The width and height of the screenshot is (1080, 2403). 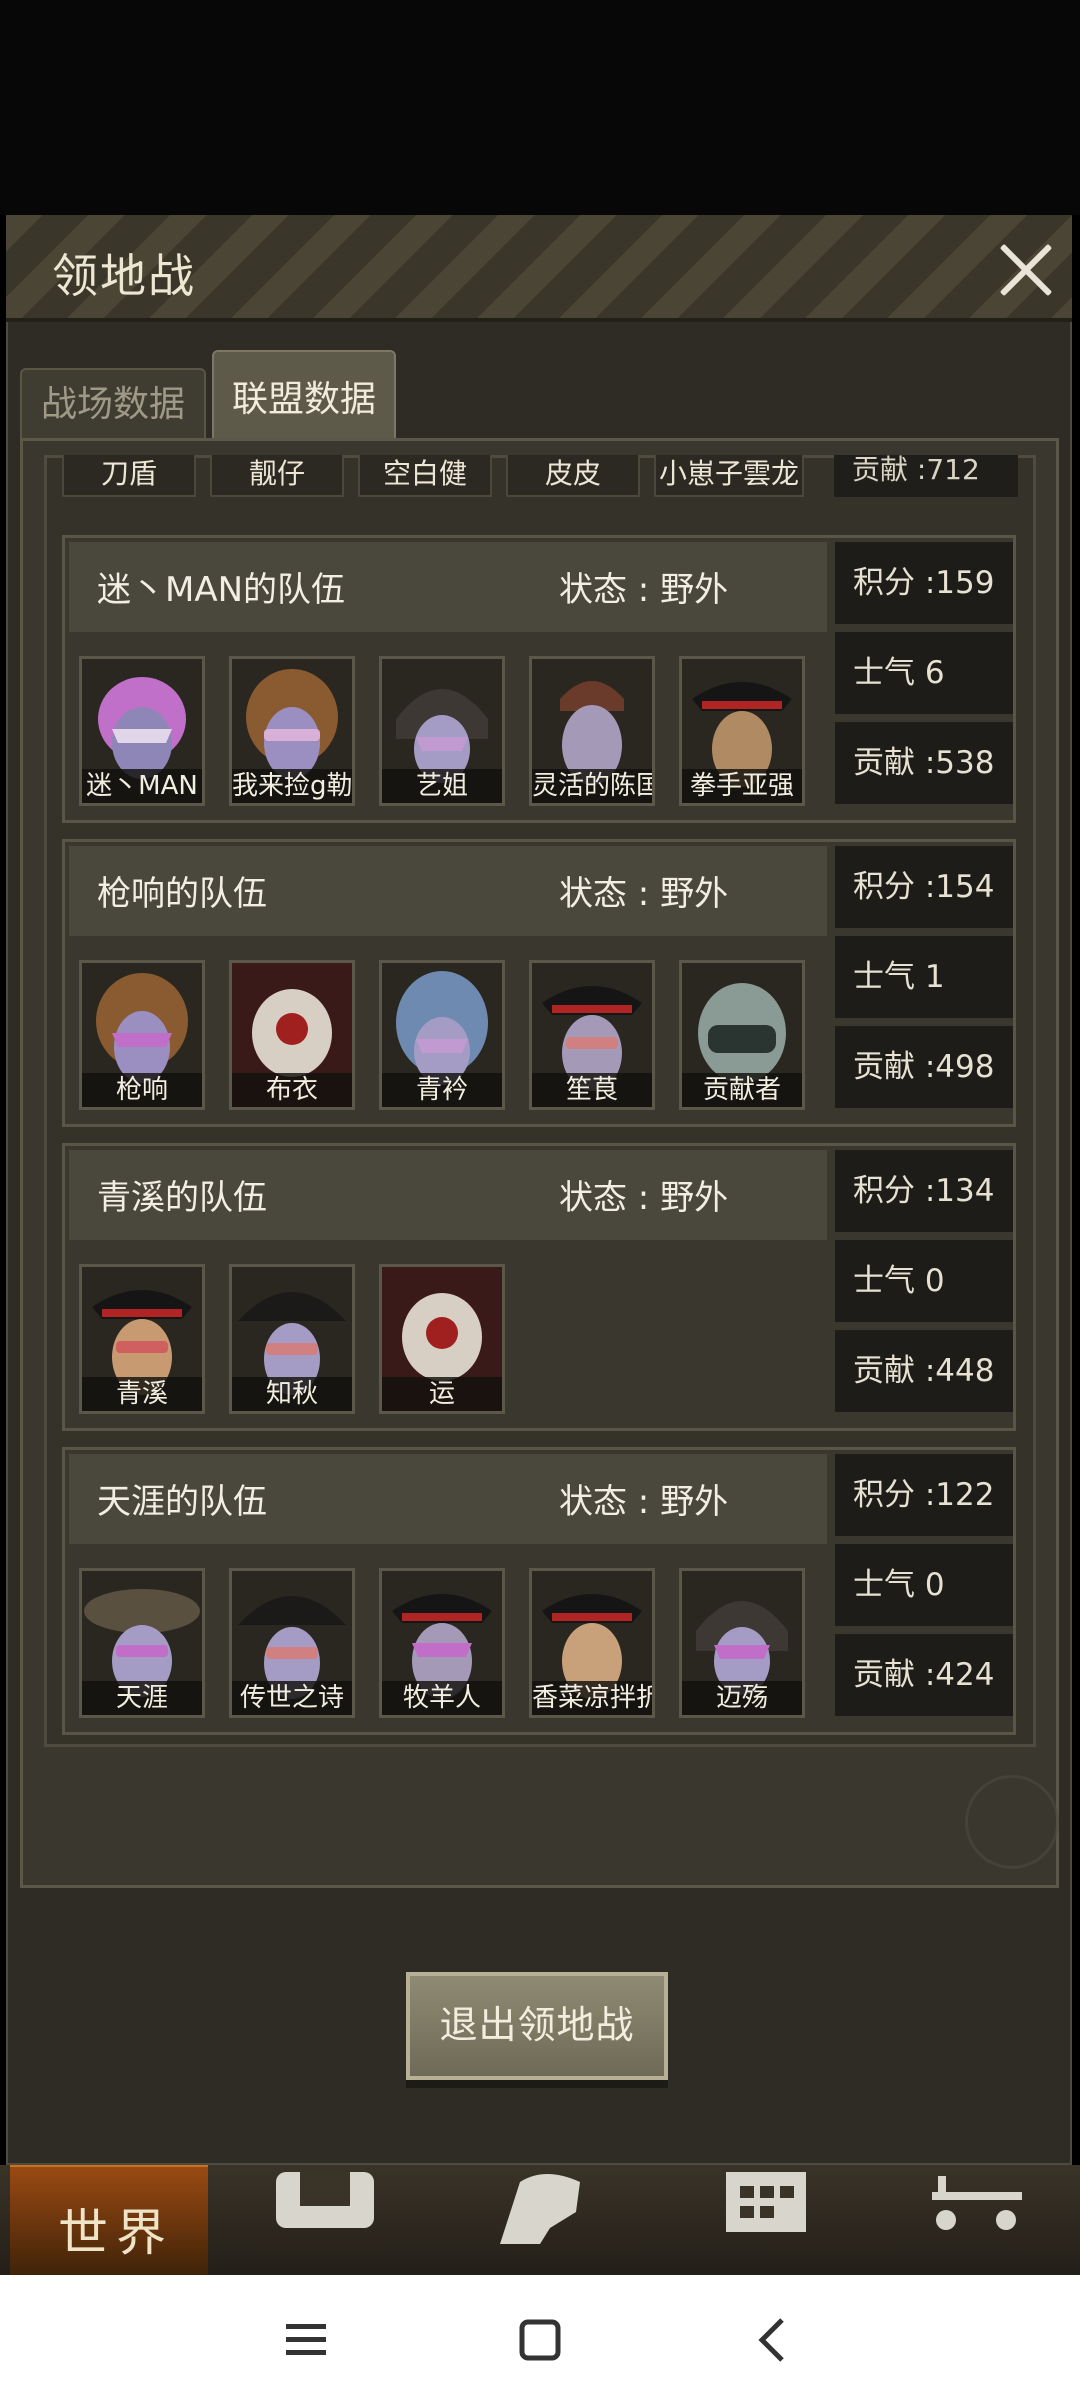 What do you see at coordinates (924, 1675) in the screenshot?
I see `team-contribution: 贡献 :424` at bounding box center [924, 1675].